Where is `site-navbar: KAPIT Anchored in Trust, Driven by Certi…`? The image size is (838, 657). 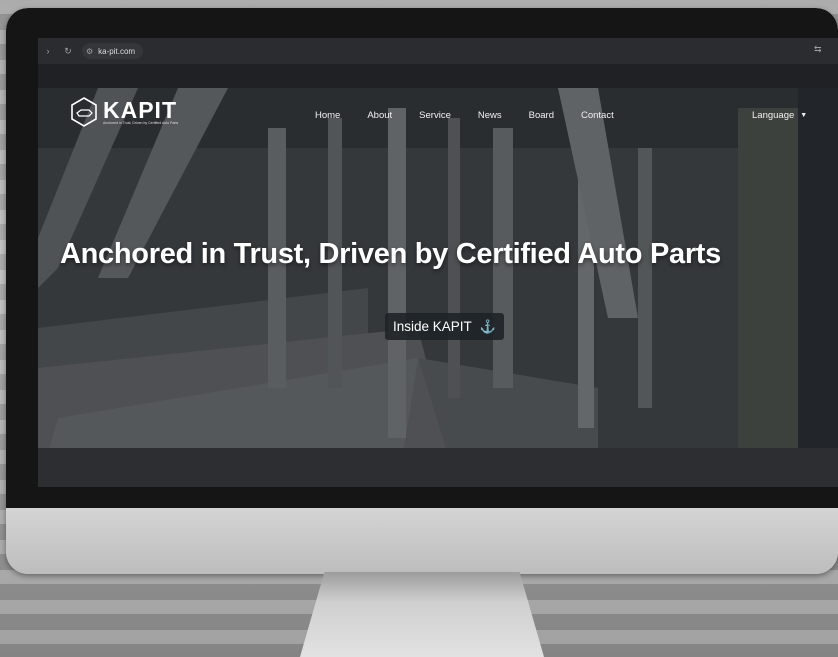
site-navbar: KAPIT Anchored in Trust, Driven by Certi… is located at coordinates (438, 116).